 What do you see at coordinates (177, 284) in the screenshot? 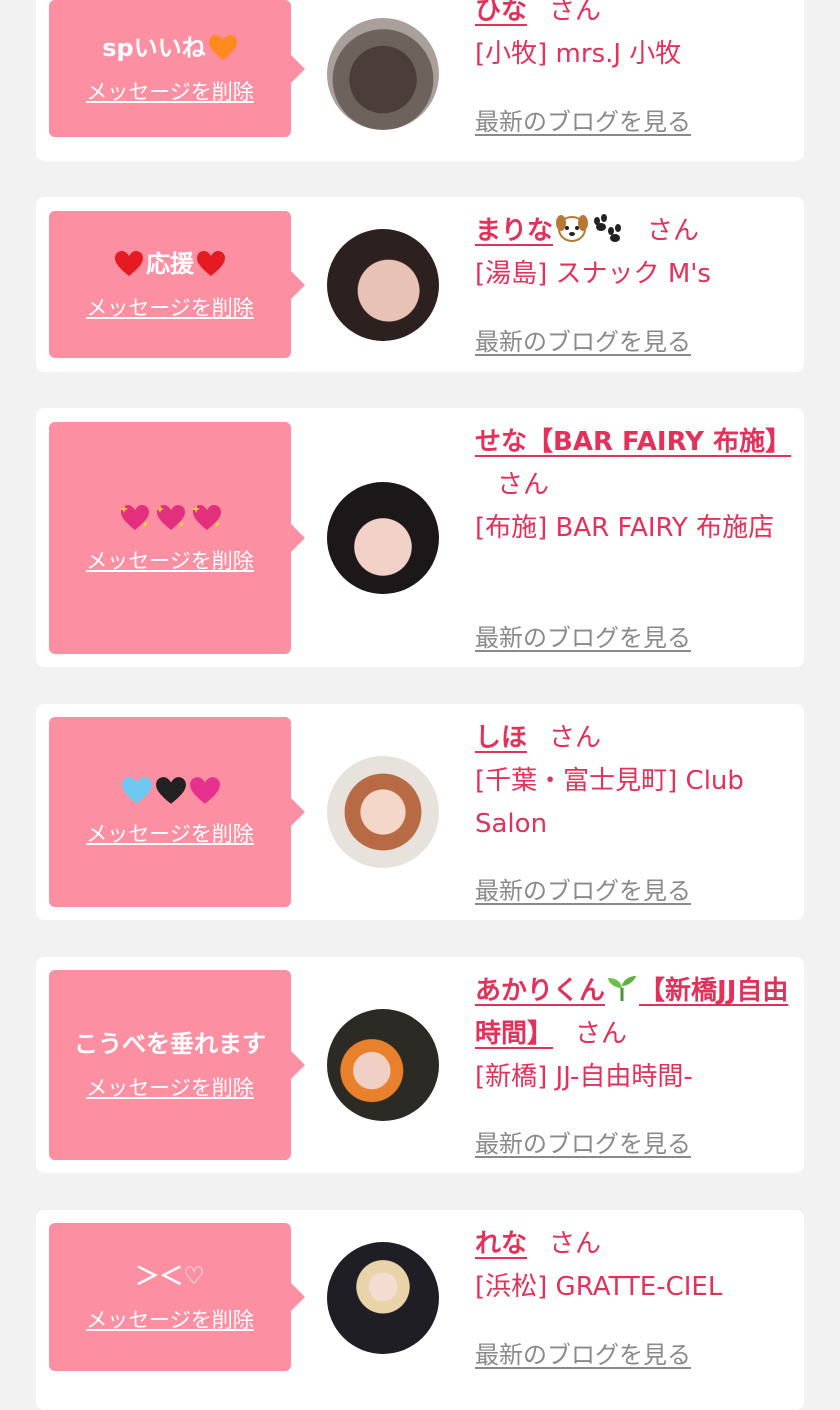
I see `message-bubble: 応援 メッセージを削除` at bounding box center [177, 284].